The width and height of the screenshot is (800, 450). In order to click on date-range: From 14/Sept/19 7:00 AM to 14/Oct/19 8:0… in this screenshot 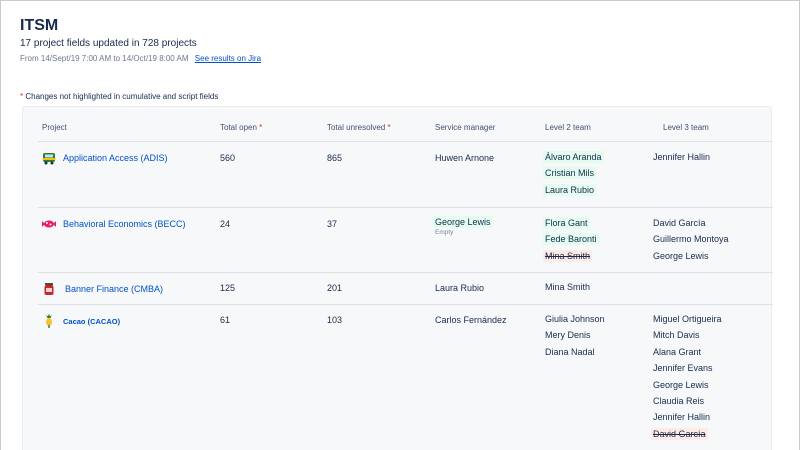, I will do `click(140, 58)`.